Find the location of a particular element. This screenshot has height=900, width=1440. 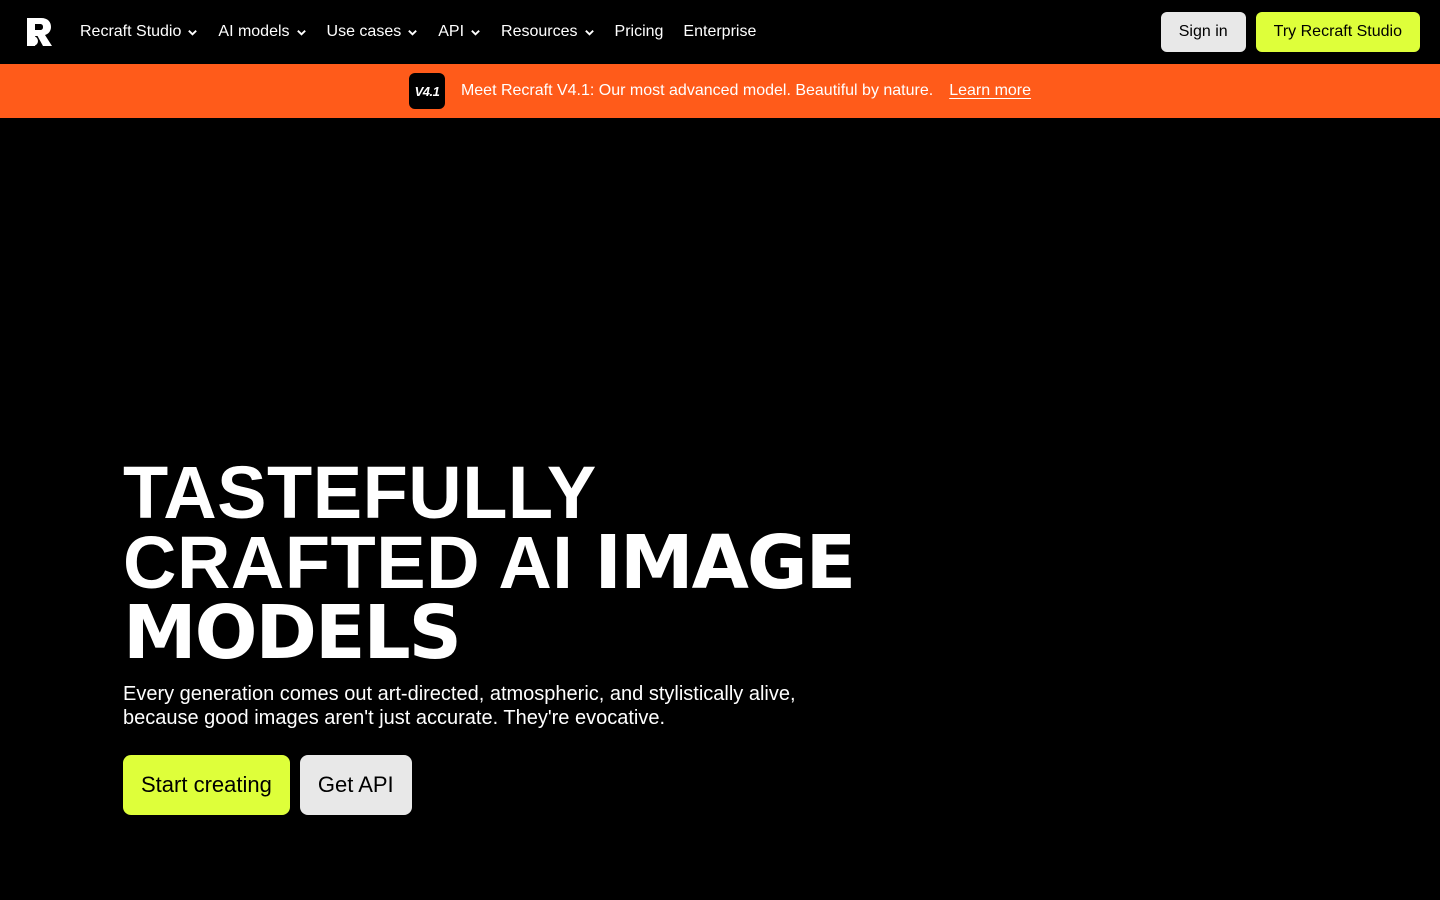

nav-item-enterprise: Enterprise is located at coordinates (719, 32).